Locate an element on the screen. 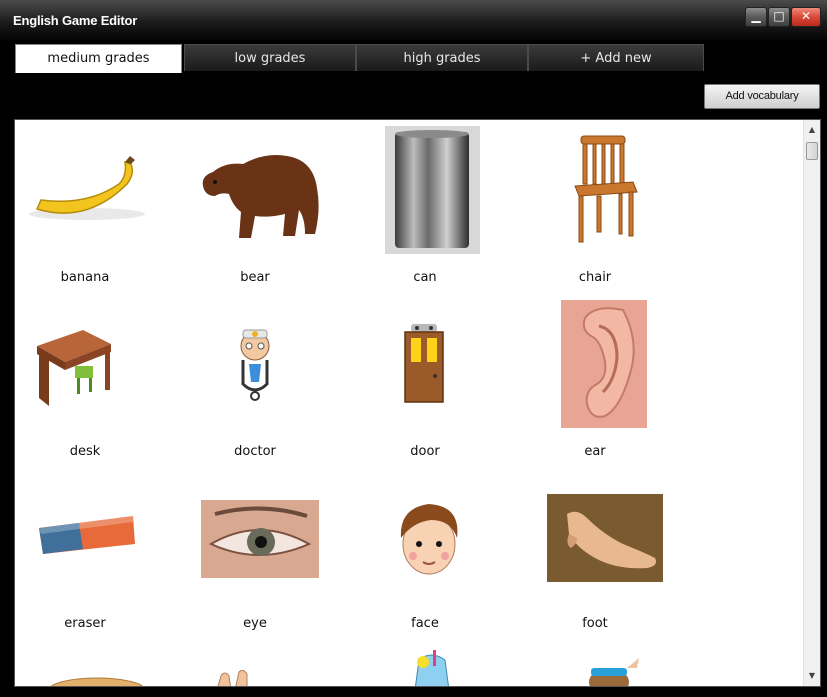 Image resolution: width=827 pixels, height=697 pixels. vocab-label: foot is located at coordinates (595, 623).